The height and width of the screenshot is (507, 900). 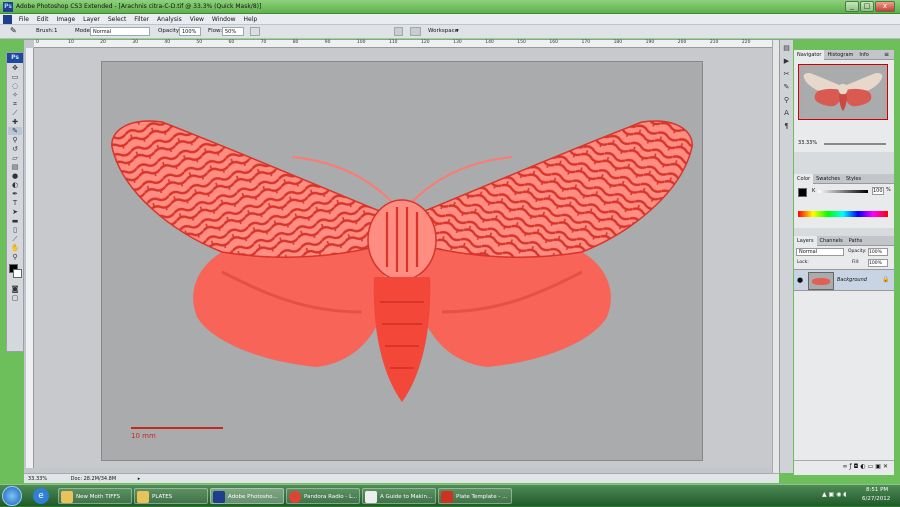 What do you see at coordinates (15, 131) in the screenshot?
I see `brush-tool-icon-sidebar: ✎` at bounding box center [15, 131].